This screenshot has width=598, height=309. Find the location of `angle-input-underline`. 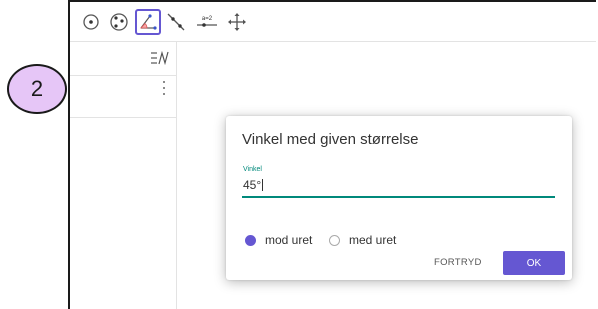

angle-input-underline is located at coordinates (398, 197).